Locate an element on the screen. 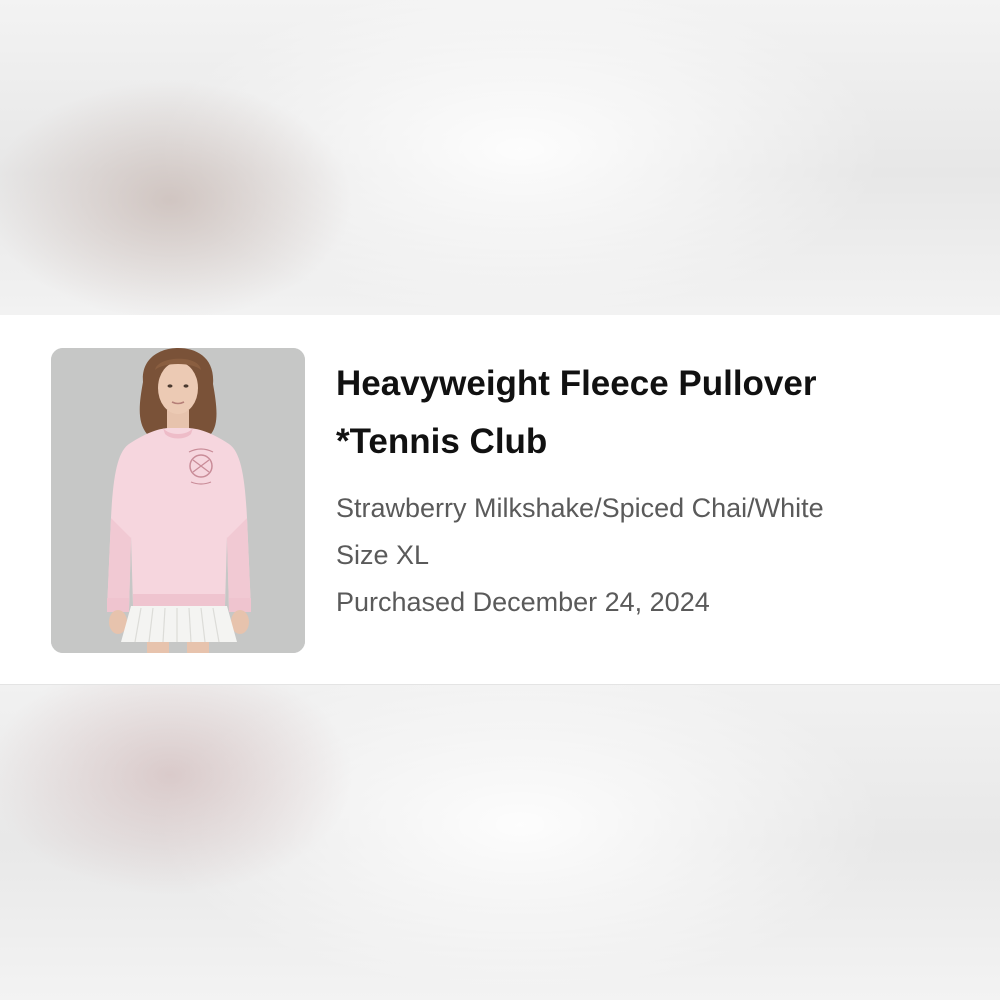  purchase-date: Purchased December 24, 2024 is located at coordinates (523, 602).